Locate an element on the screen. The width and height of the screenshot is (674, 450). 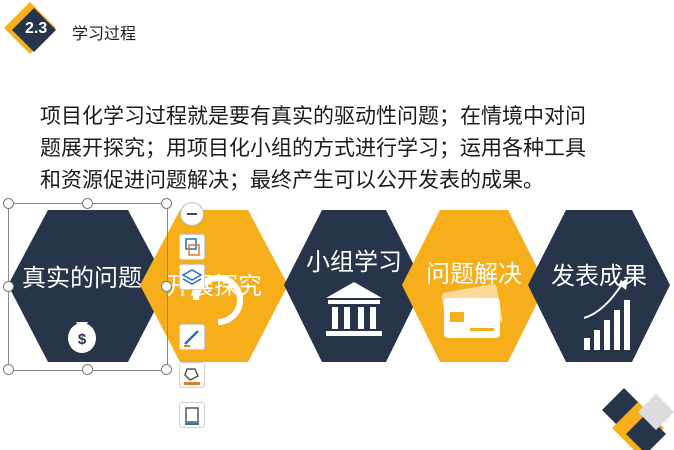
resize-handle-e is located at coordinates (166, 286).